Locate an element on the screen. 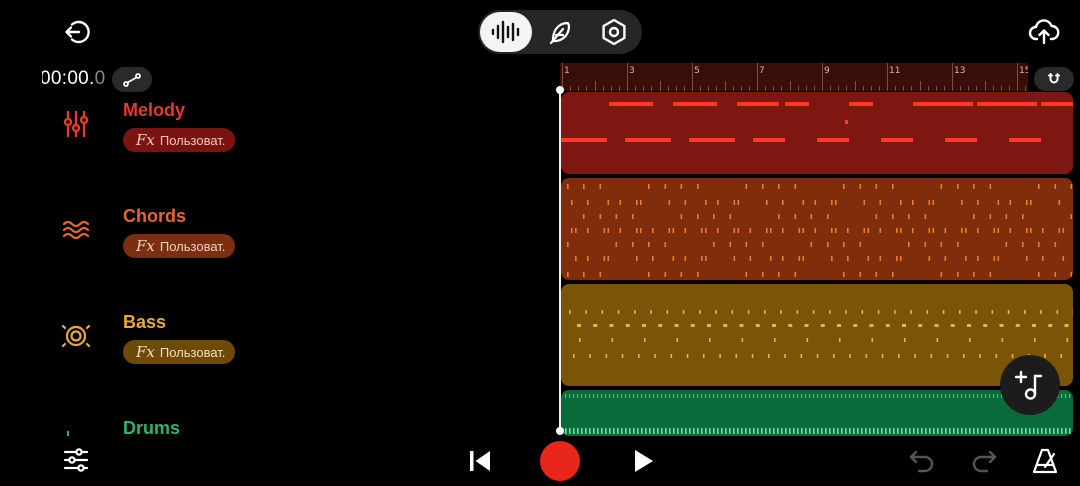  record-button is located at coordinates (560, 461).